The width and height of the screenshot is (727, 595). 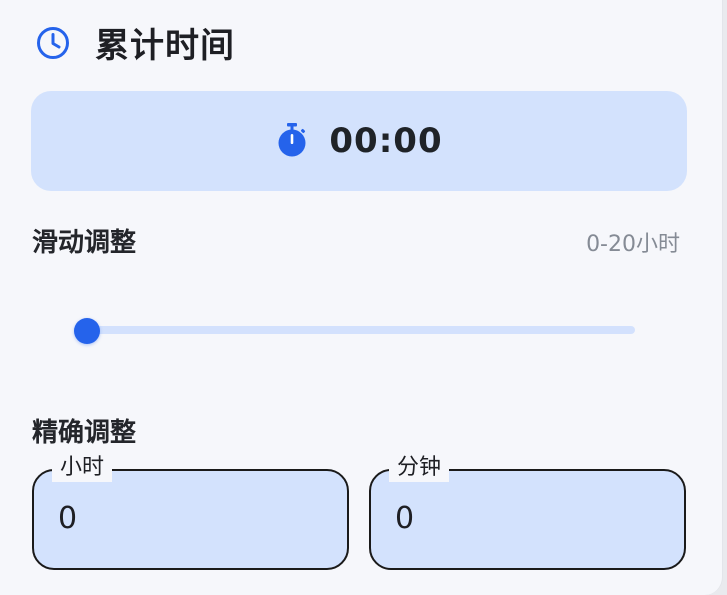 What do you see at coordinates (188, 518) in the screenshot?
I see `hours-input` at bounding box center [188, 518].